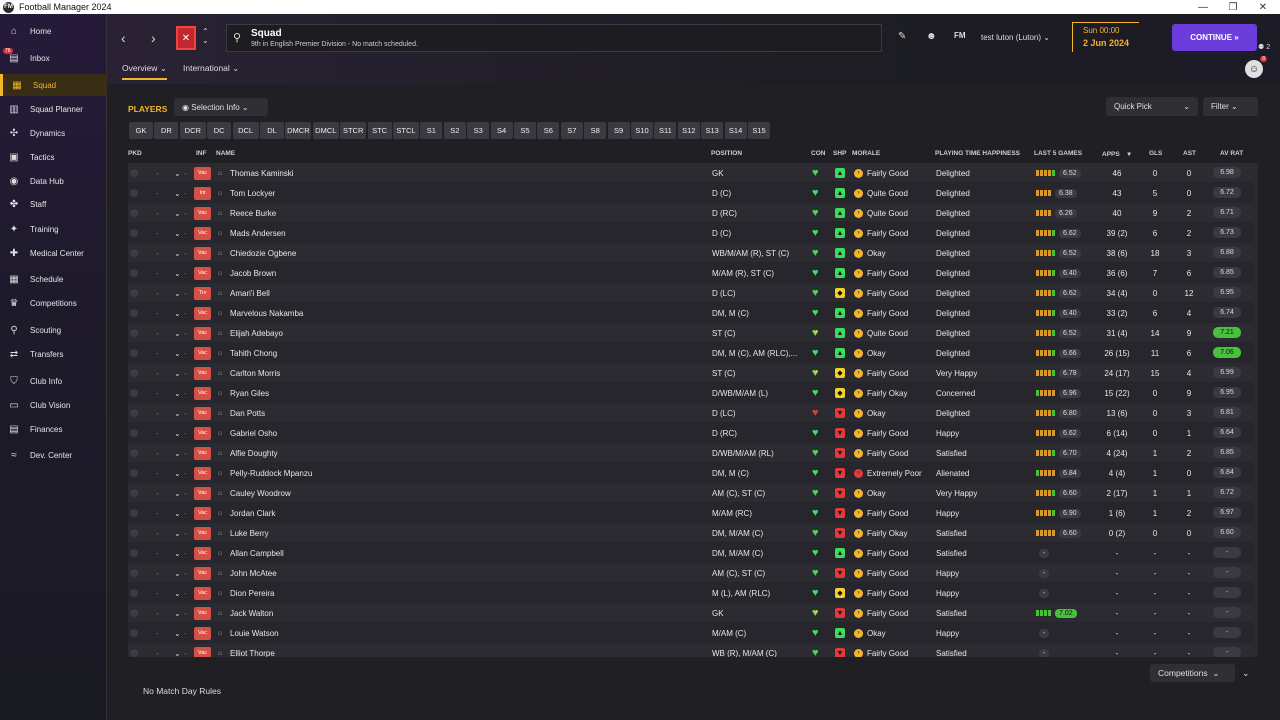  Describe the element at coordinates (1231, 153) in the screenshot. I see `col-avrat: AV RAT` at that location.